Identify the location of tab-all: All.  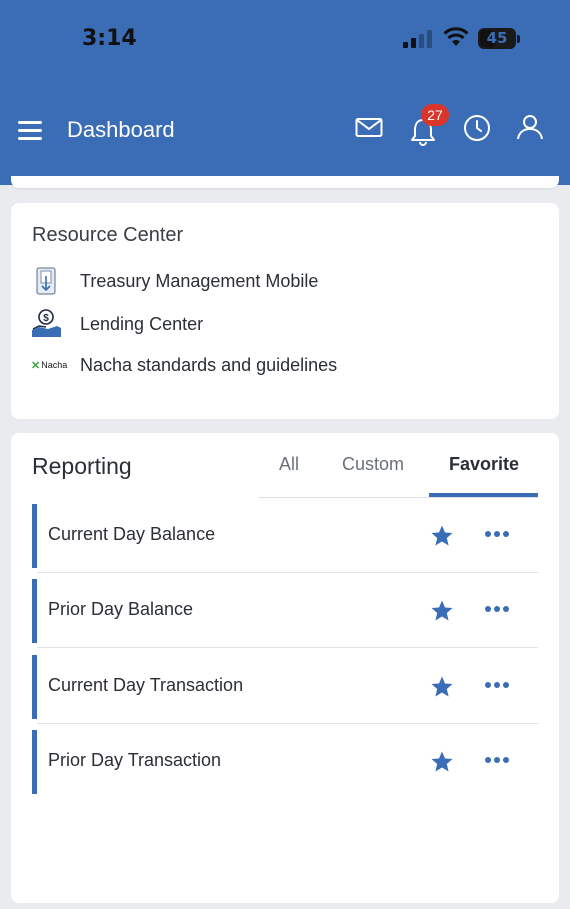
(289, 464).